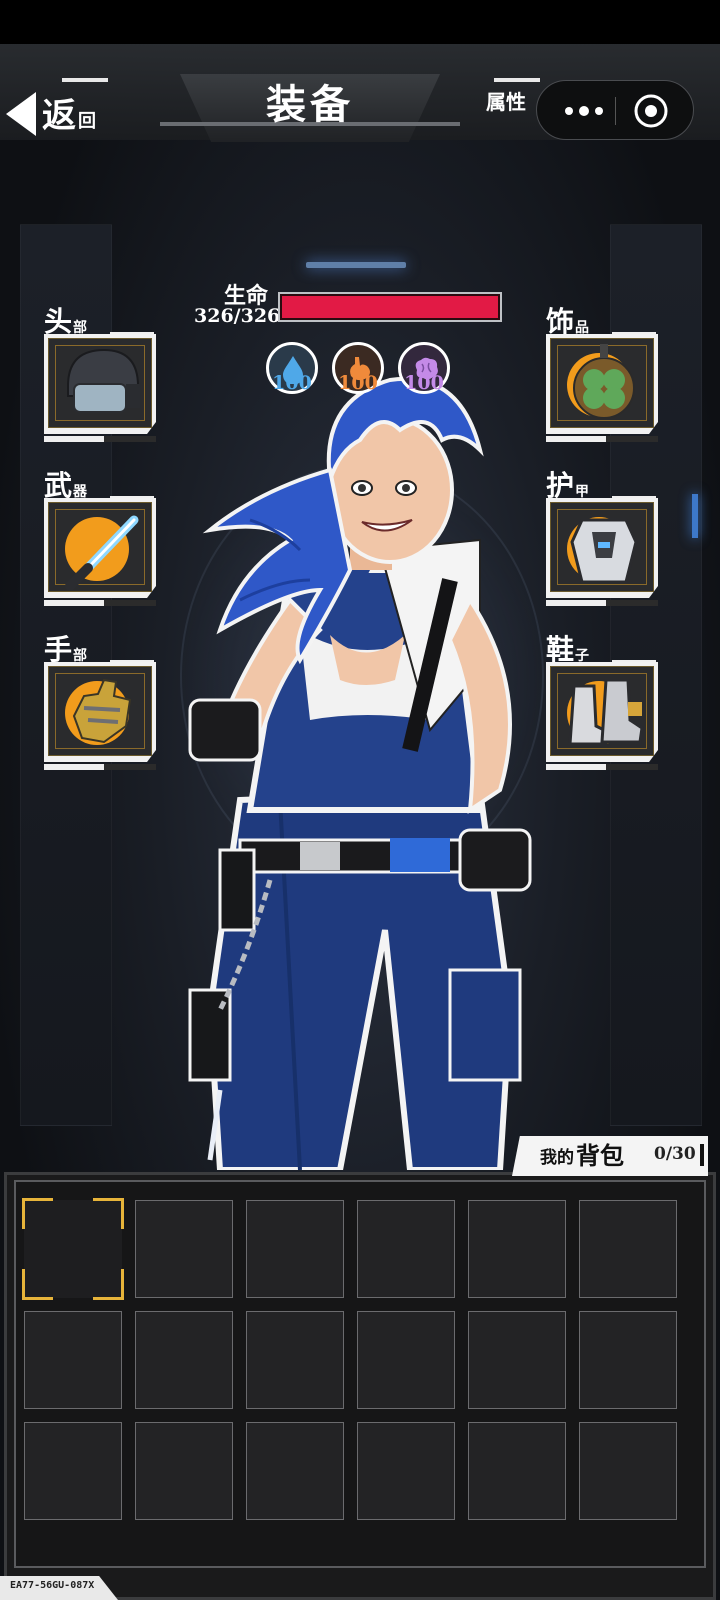  I want to click on more-menu-button, so click(584, 111).